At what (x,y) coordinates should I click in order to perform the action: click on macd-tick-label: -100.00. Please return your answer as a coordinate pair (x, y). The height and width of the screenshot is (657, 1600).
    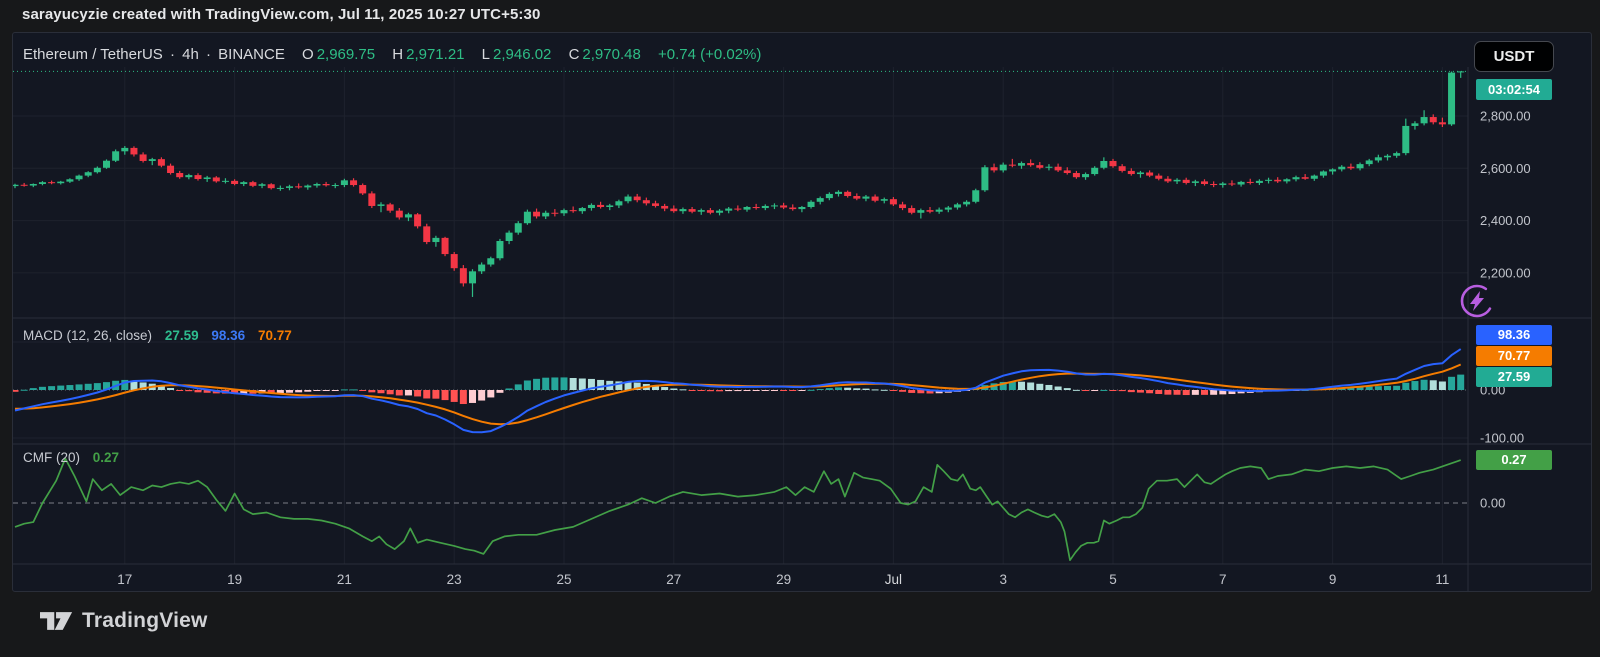
    Looking at the image, I should click on (1502, 438).